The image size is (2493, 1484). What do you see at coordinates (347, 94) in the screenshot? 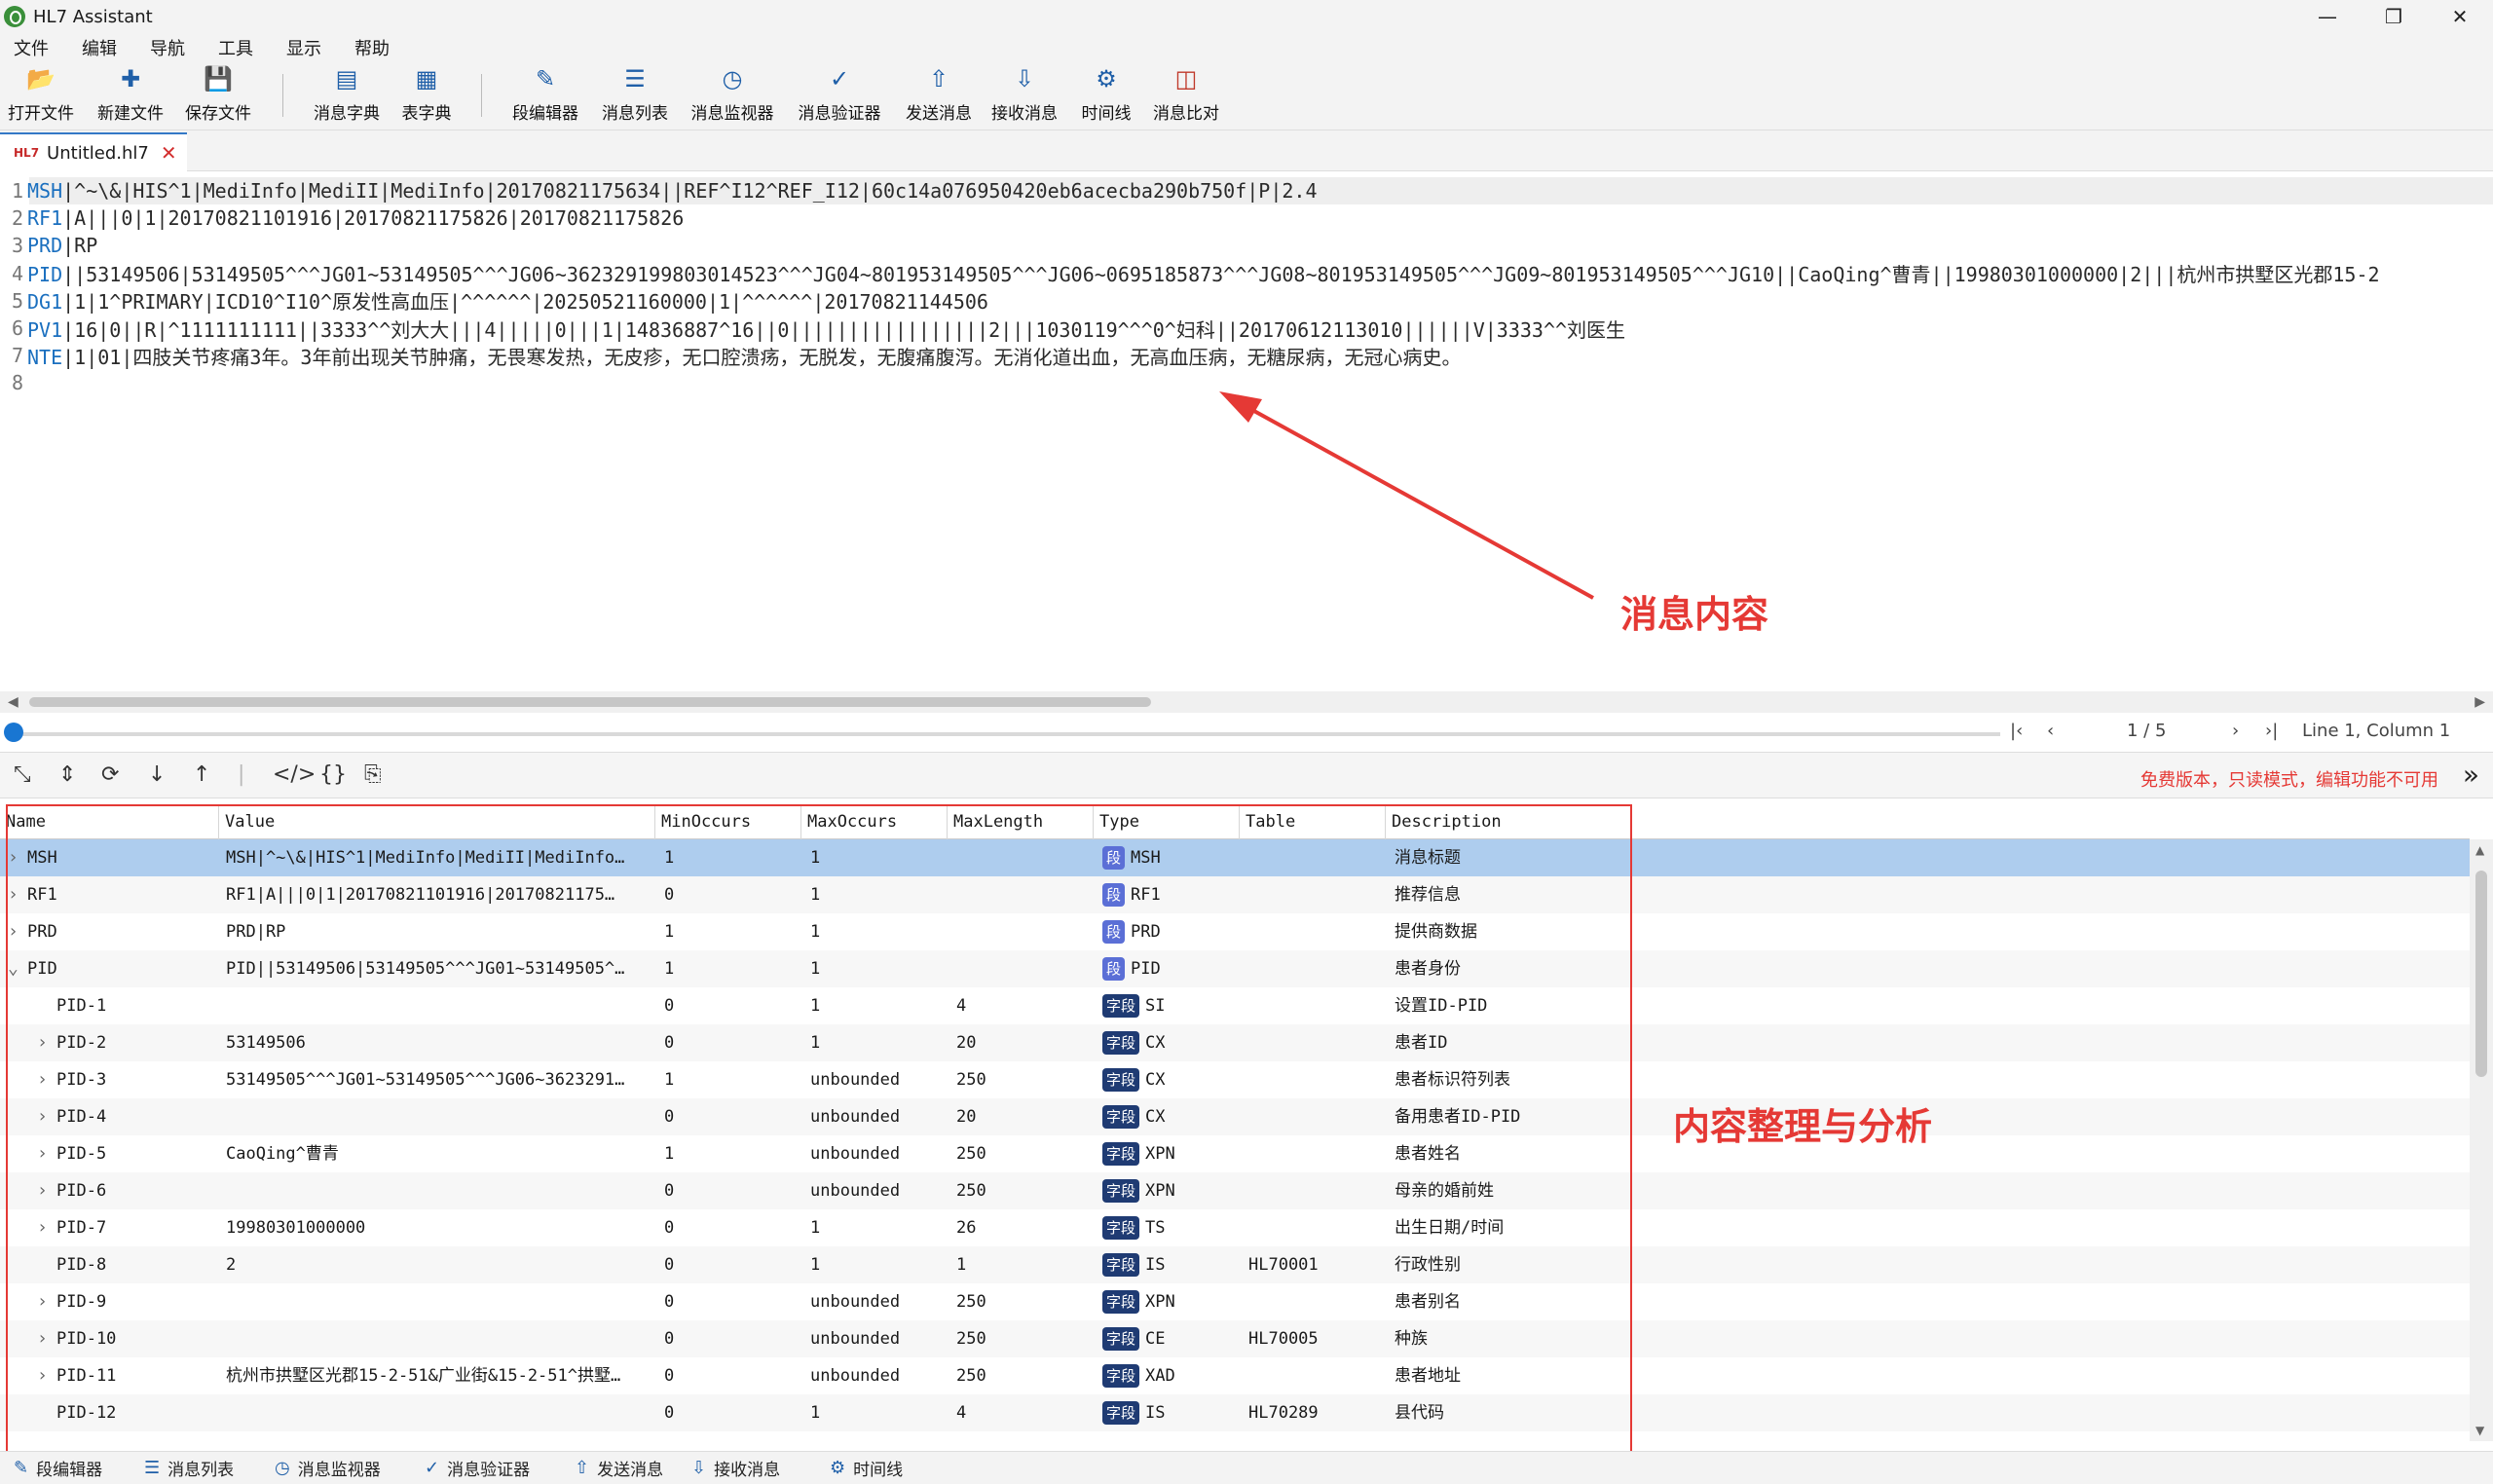
I see `toolbar-message-dictionary-button: ▤ 消息字典` at bounding box center [347, 94].